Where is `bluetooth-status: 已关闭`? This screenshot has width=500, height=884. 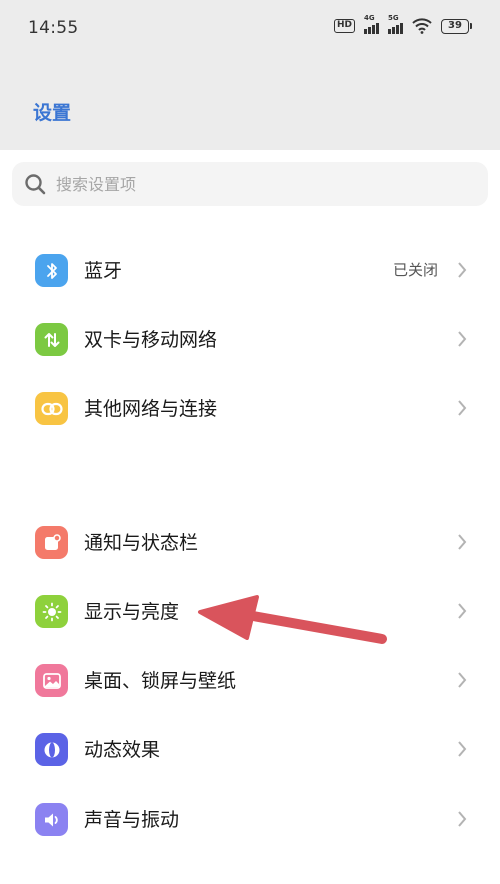 bluetooth-status: 已关闭 is located at coordinates (415, 270).